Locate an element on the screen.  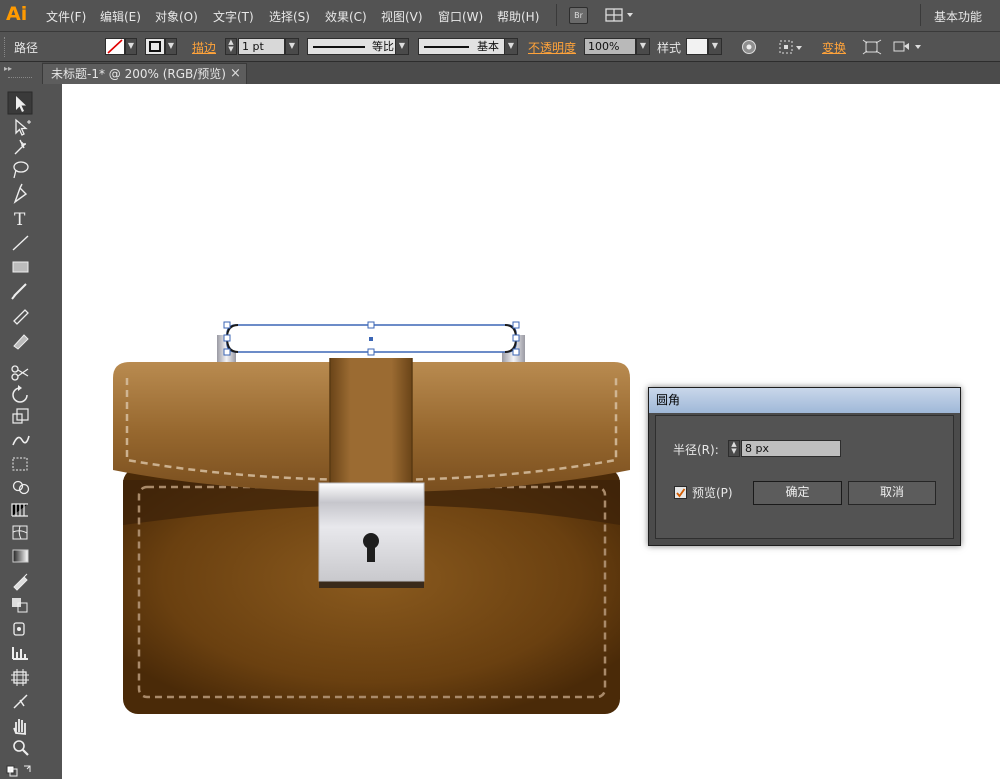
preview-label: 预览(P) is located at coordinates (712, 492).